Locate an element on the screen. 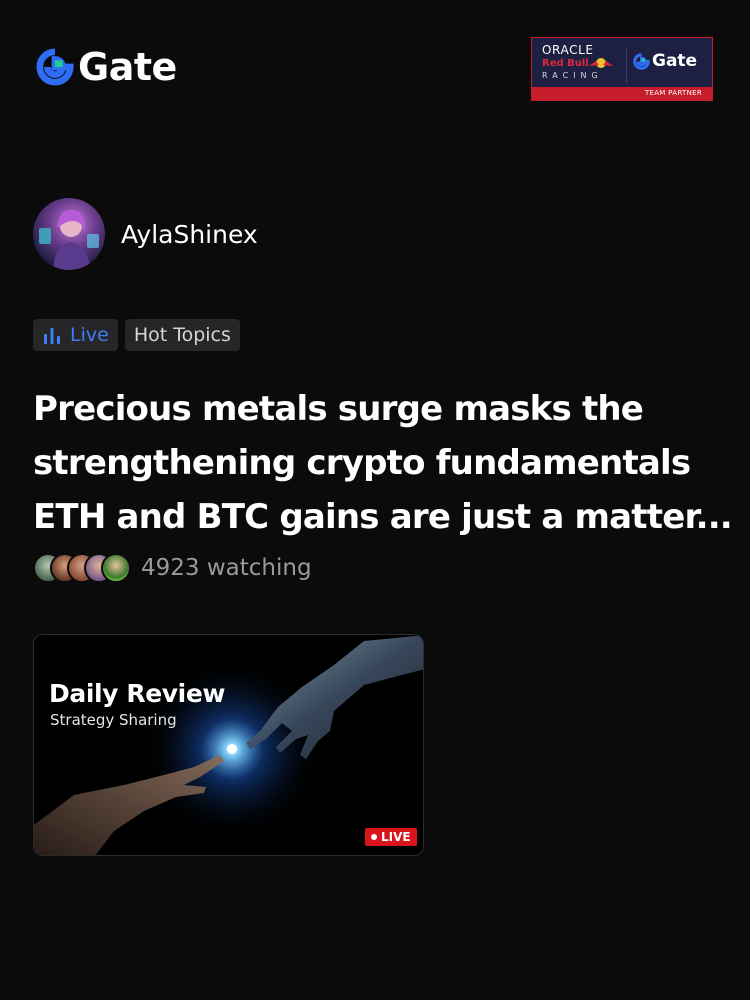 The image size is (750, 1000). gate-logo: Gate is located at coordinates (106, 67).